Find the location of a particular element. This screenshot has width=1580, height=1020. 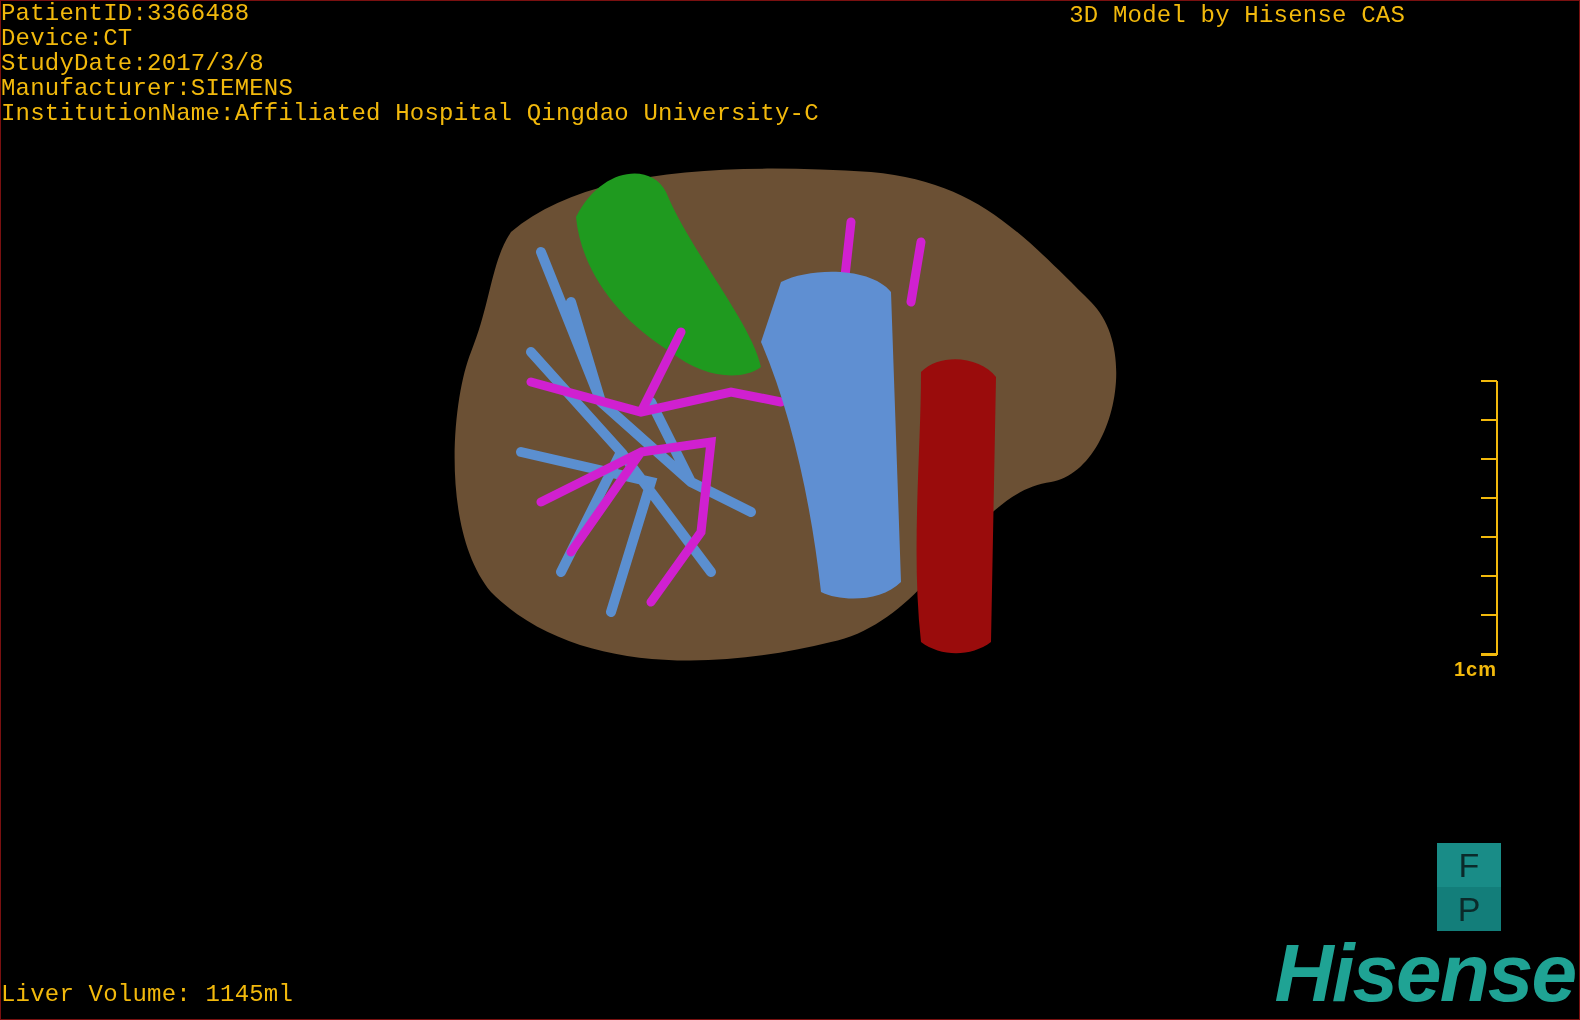

patient-info-line: PatientID:3366488 is located at coordinates (126, 13).